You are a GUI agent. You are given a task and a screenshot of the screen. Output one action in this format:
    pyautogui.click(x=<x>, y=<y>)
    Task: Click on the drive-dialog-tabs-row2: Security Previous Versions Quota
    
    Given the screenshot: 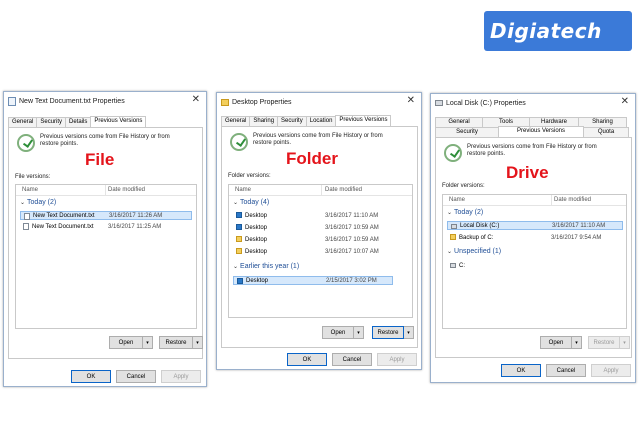 What is the action you would take?
    pyautogui.click(x=532, y=131)
    